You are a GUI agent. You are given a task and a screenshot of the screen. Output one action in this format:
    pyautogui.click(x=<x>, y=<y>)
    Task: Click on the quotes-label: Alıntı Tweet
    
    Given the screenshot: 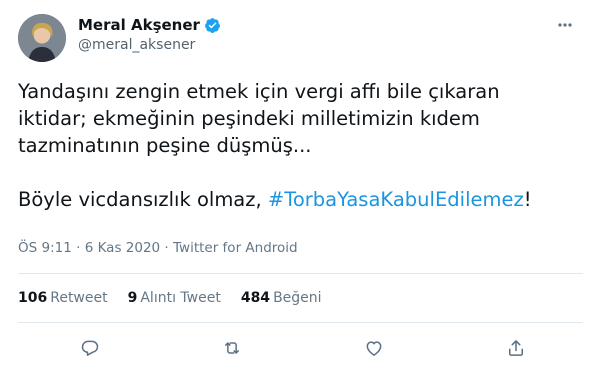 What is the action you would take?
    pyautogui.click(x=180, y=298)
    